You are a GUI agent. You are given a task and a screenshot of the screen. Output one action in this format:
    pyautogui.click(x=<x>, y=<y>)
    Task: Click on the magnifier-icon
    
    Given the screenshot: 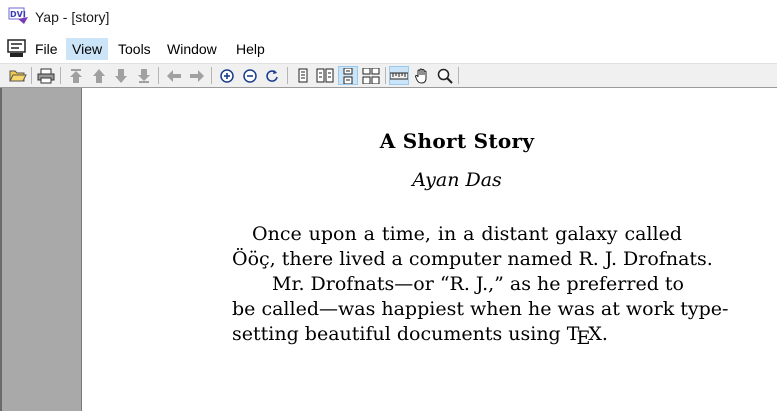 What is the action you would take?
    pyautogui.click(x=445, y=75)
    